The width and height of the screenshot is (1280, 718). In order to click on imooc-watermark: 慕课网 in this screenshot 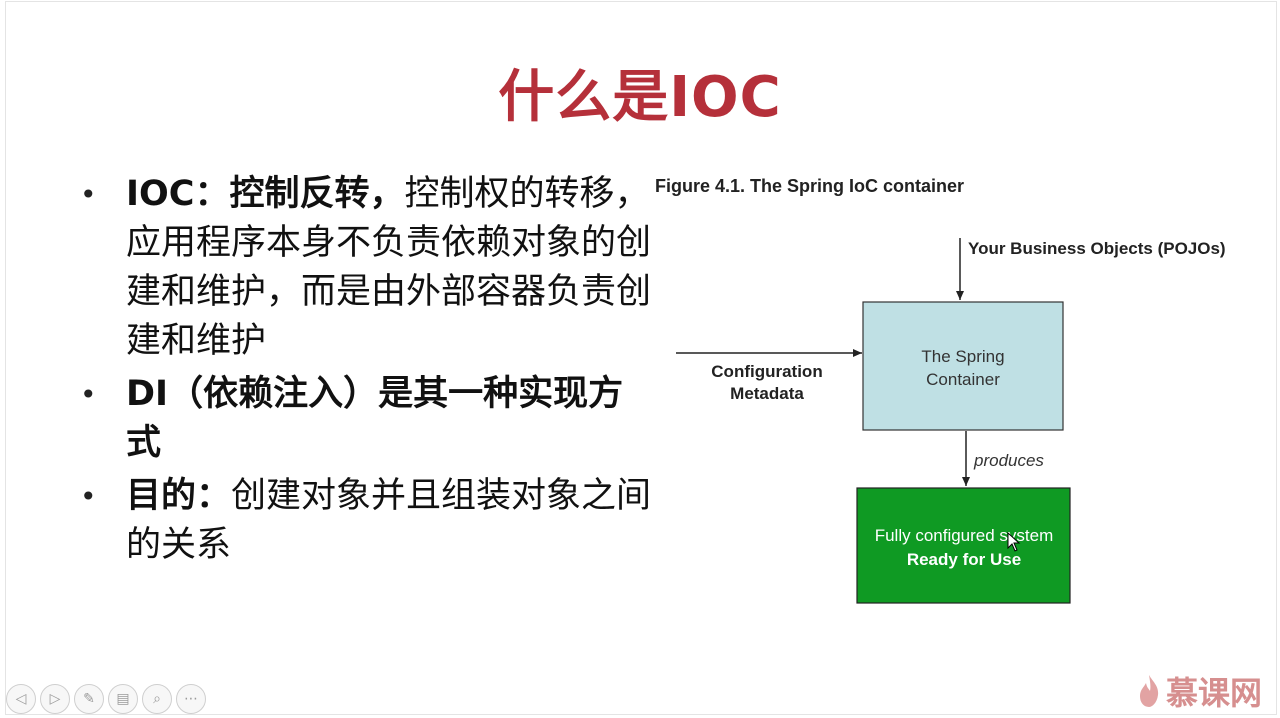, I will do `click(1200, 691)`.